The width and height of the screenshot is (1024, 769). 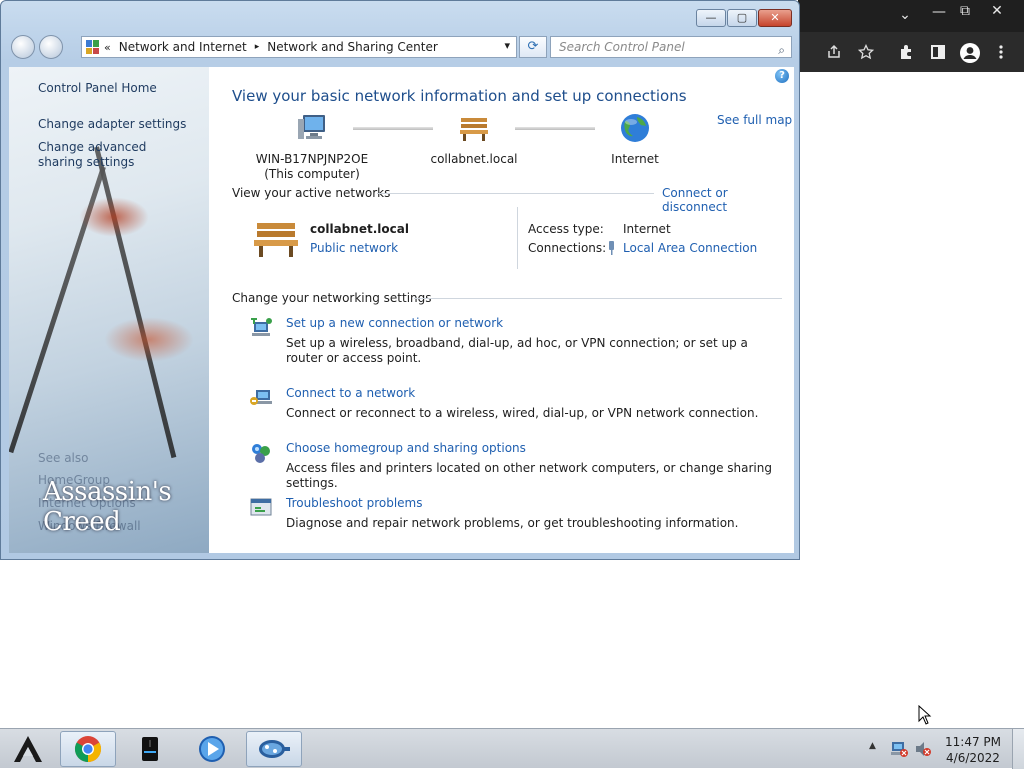 I want to click on chrome-close-button: ✕, so click(x=997, y=11).